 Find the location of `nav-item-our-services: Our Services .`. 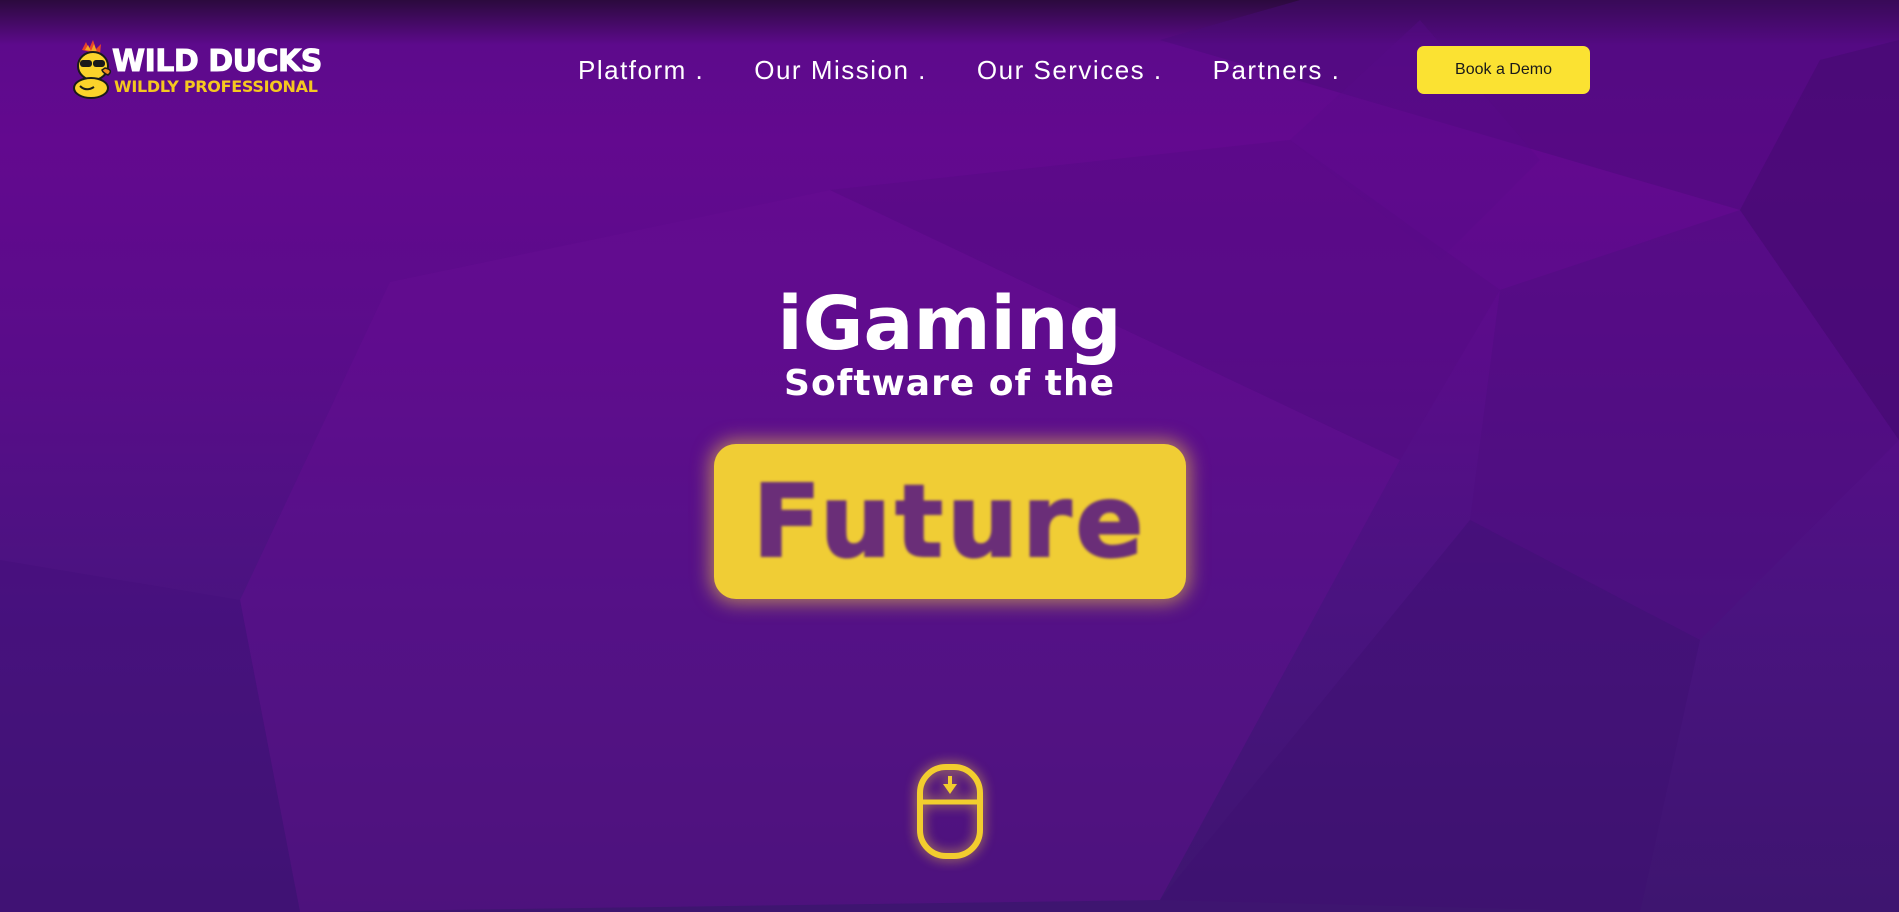

nav-item-our-services: Our Services . is located at coordinates (1070, 70).